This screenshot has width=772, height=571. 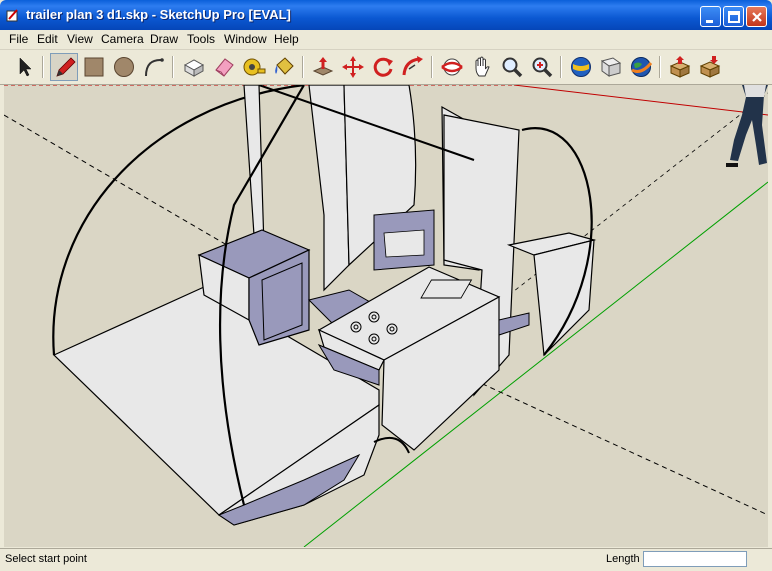 I want to click on rectangle-icon, so click(x=94, y=67).